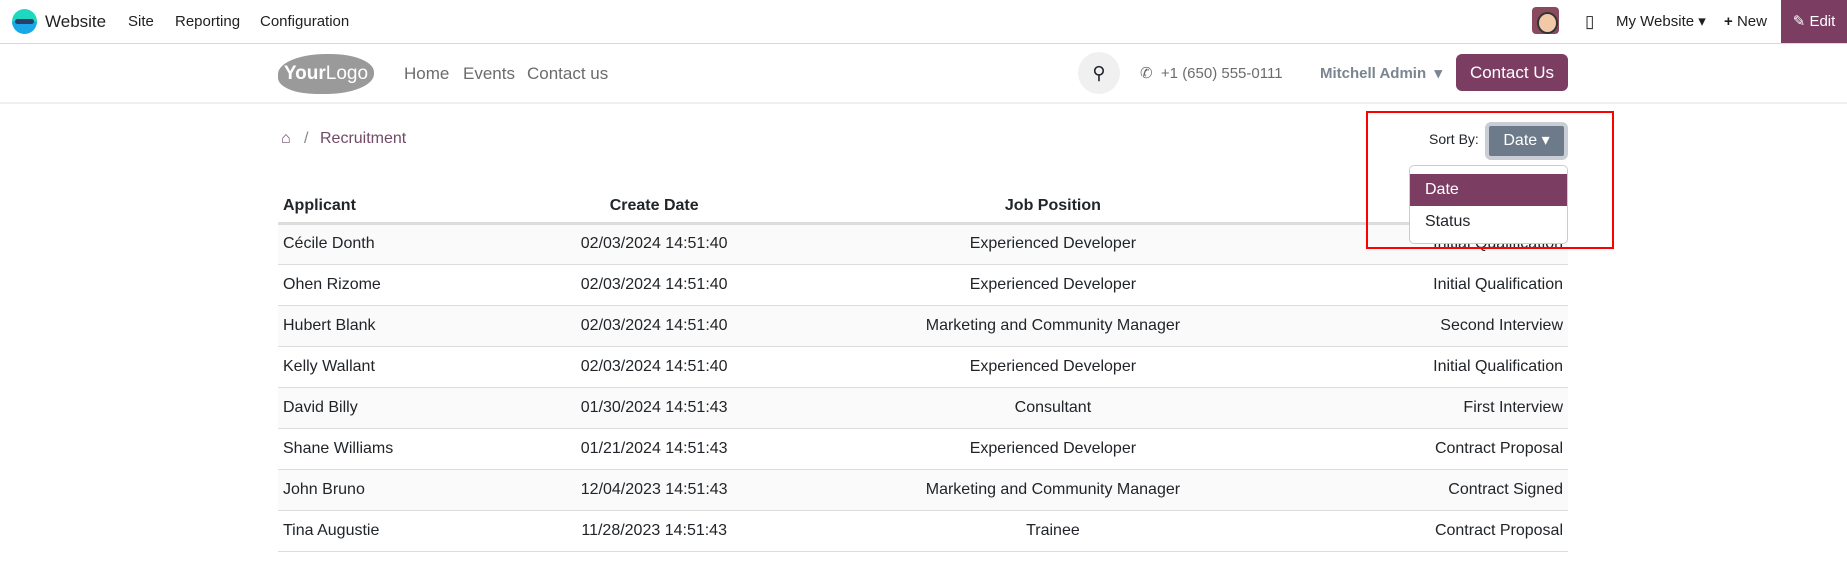 The height and width of the screenshot is (566, 1847). What do you see at coordinates (392, 326) in the screenshot?
I see `cell-applicant: Hubert Blank` at bounding box center [392, 326].